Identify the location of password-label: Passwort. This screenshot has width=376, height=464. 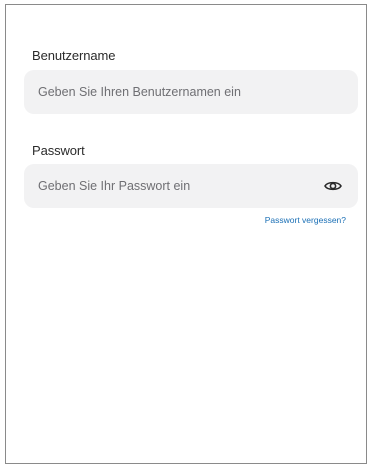
(58, 150).